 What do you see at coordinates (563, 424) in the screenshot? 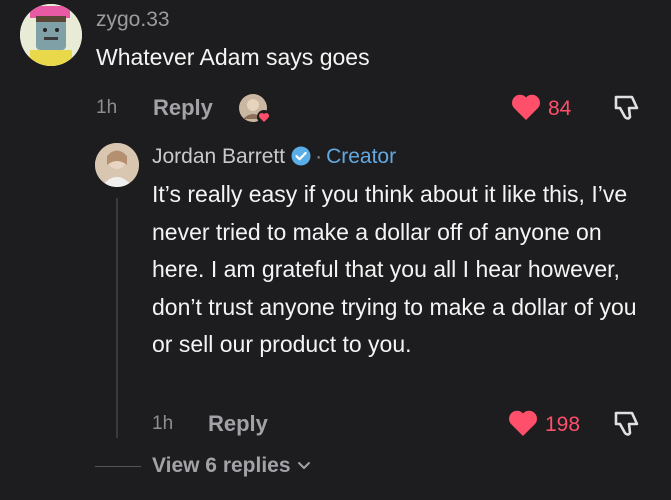
I see `reply-like-count: 198` at bounding box center [563, 424].